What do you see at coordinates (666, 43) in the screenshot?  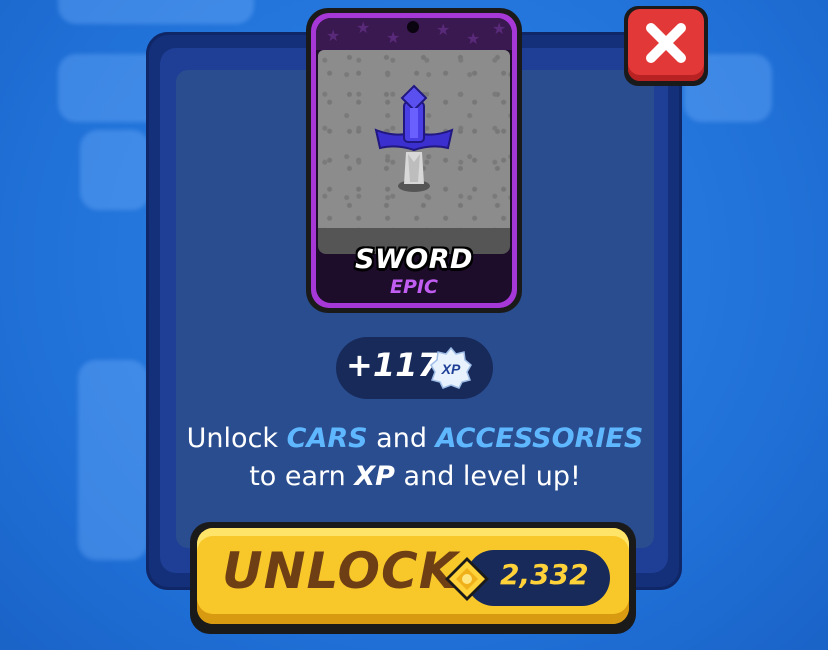 I see `close-icon` at bounding box center [666, 43].